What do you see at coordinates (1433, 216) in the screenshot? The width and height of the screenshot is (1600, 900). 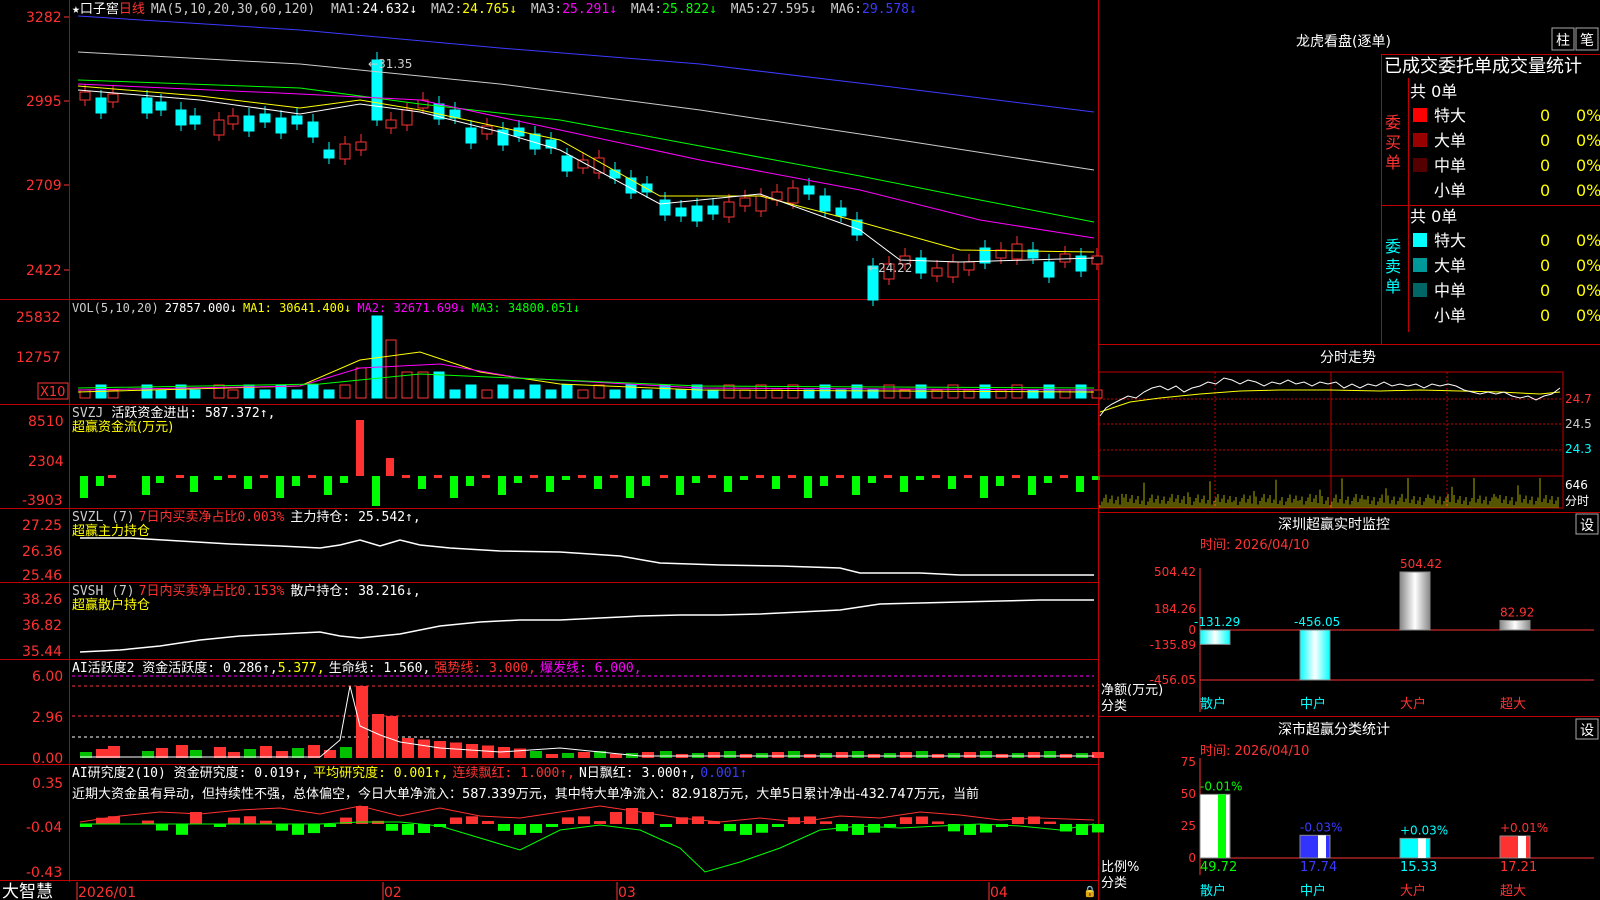 I see `sell-total: 共 0单` at bounding box center [1433, 216].